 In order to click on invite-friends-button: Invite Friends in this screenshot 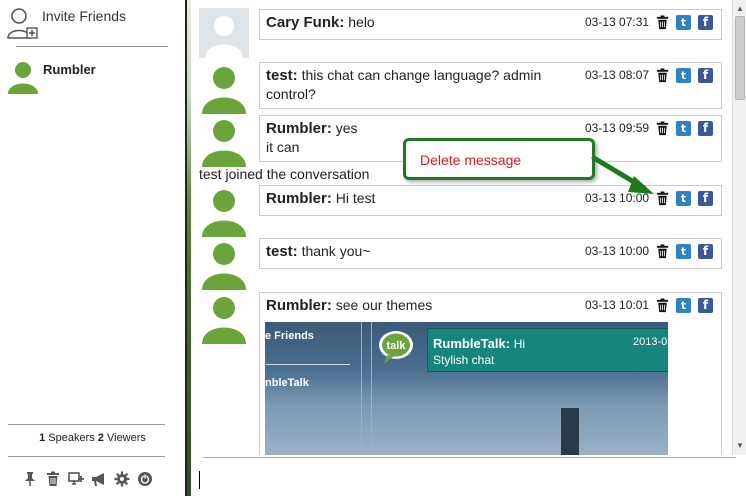, I will do `click(89, 23)`.